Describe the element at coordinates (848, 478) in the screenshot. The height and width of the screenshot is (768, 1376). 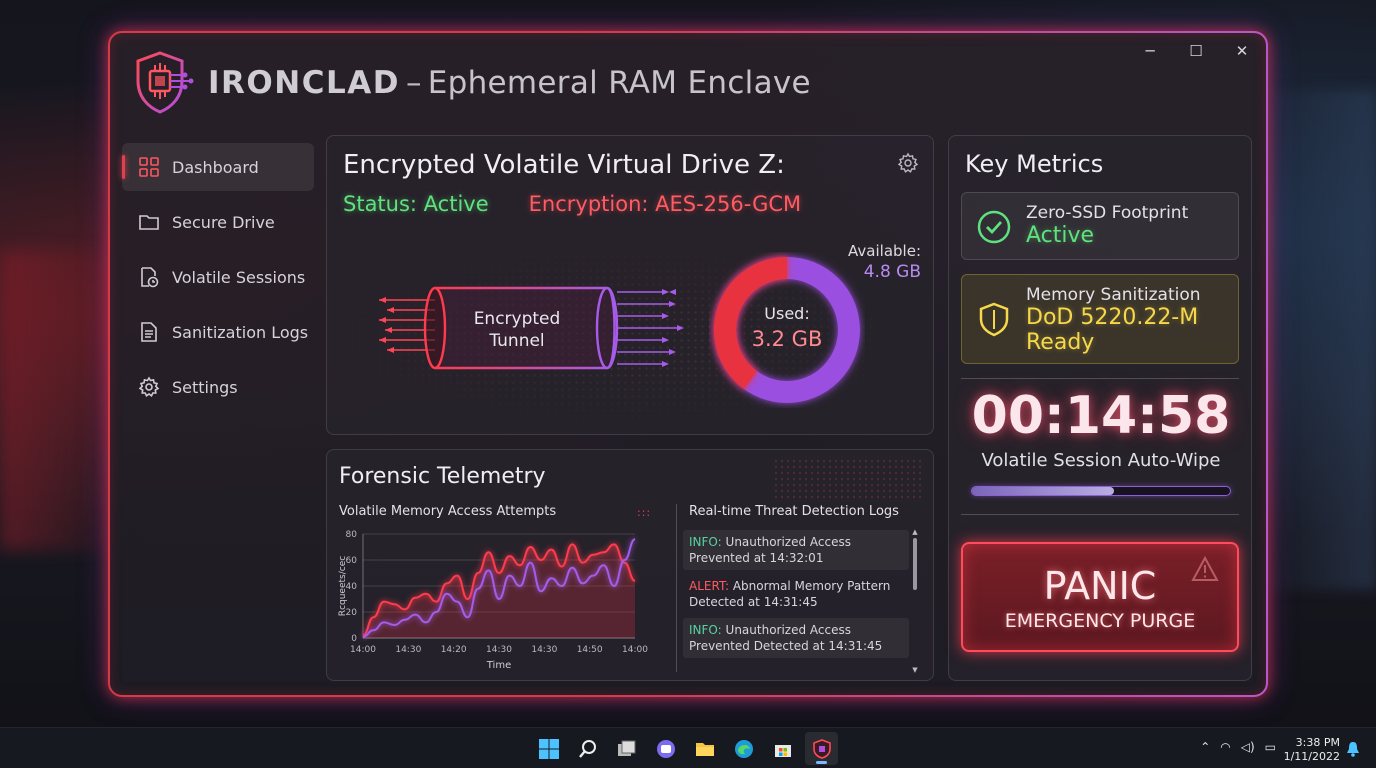
I see `dot-pattern-decoration` at that location.